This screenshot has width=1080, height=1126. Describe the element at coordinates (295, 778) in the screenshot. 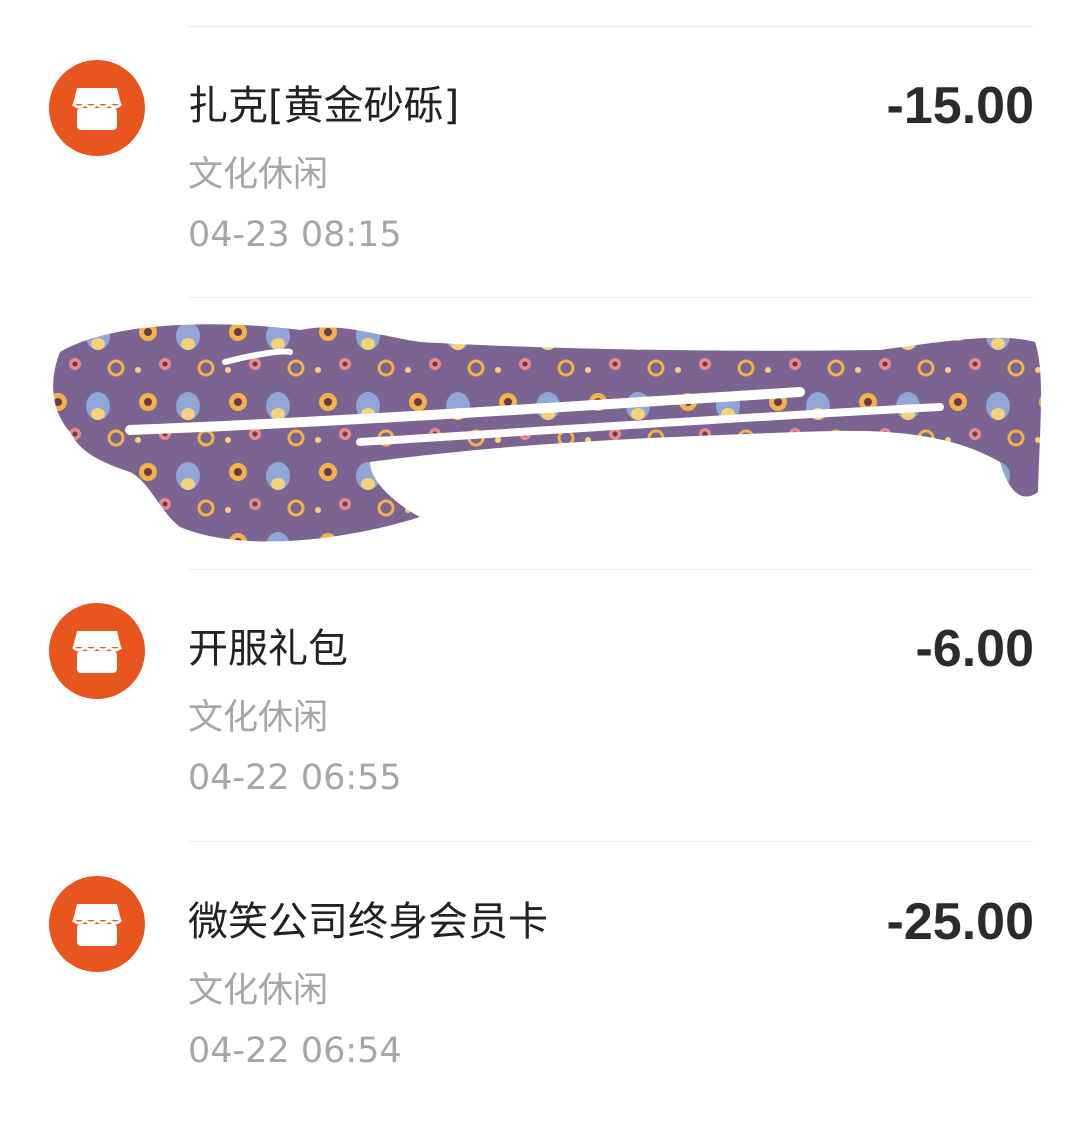

I see `transaction-time: 04-22 06:55` at that location.